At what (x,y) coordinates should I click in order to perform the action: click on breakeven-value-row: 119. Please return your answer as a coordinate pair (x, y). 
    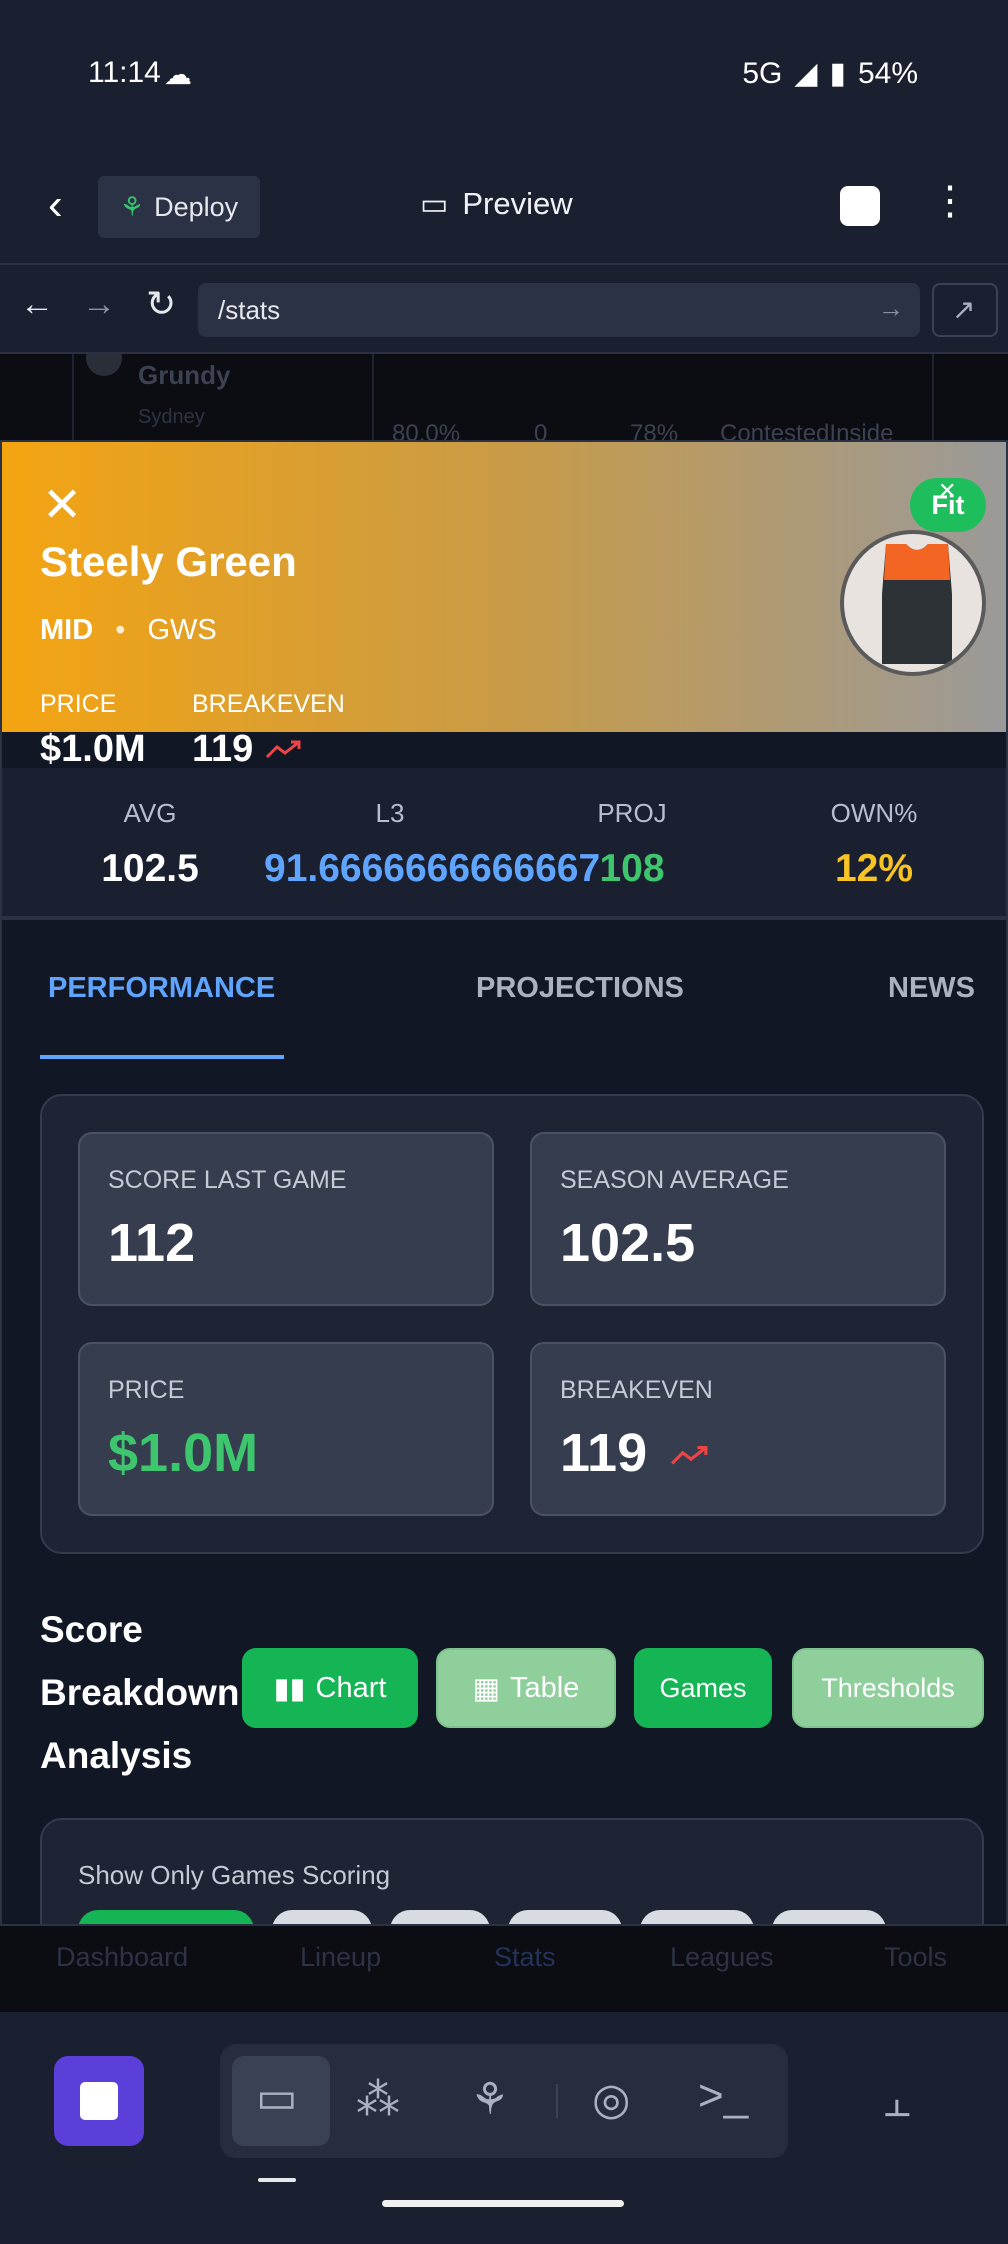
    Looking at the image, I should click on (246, 749).